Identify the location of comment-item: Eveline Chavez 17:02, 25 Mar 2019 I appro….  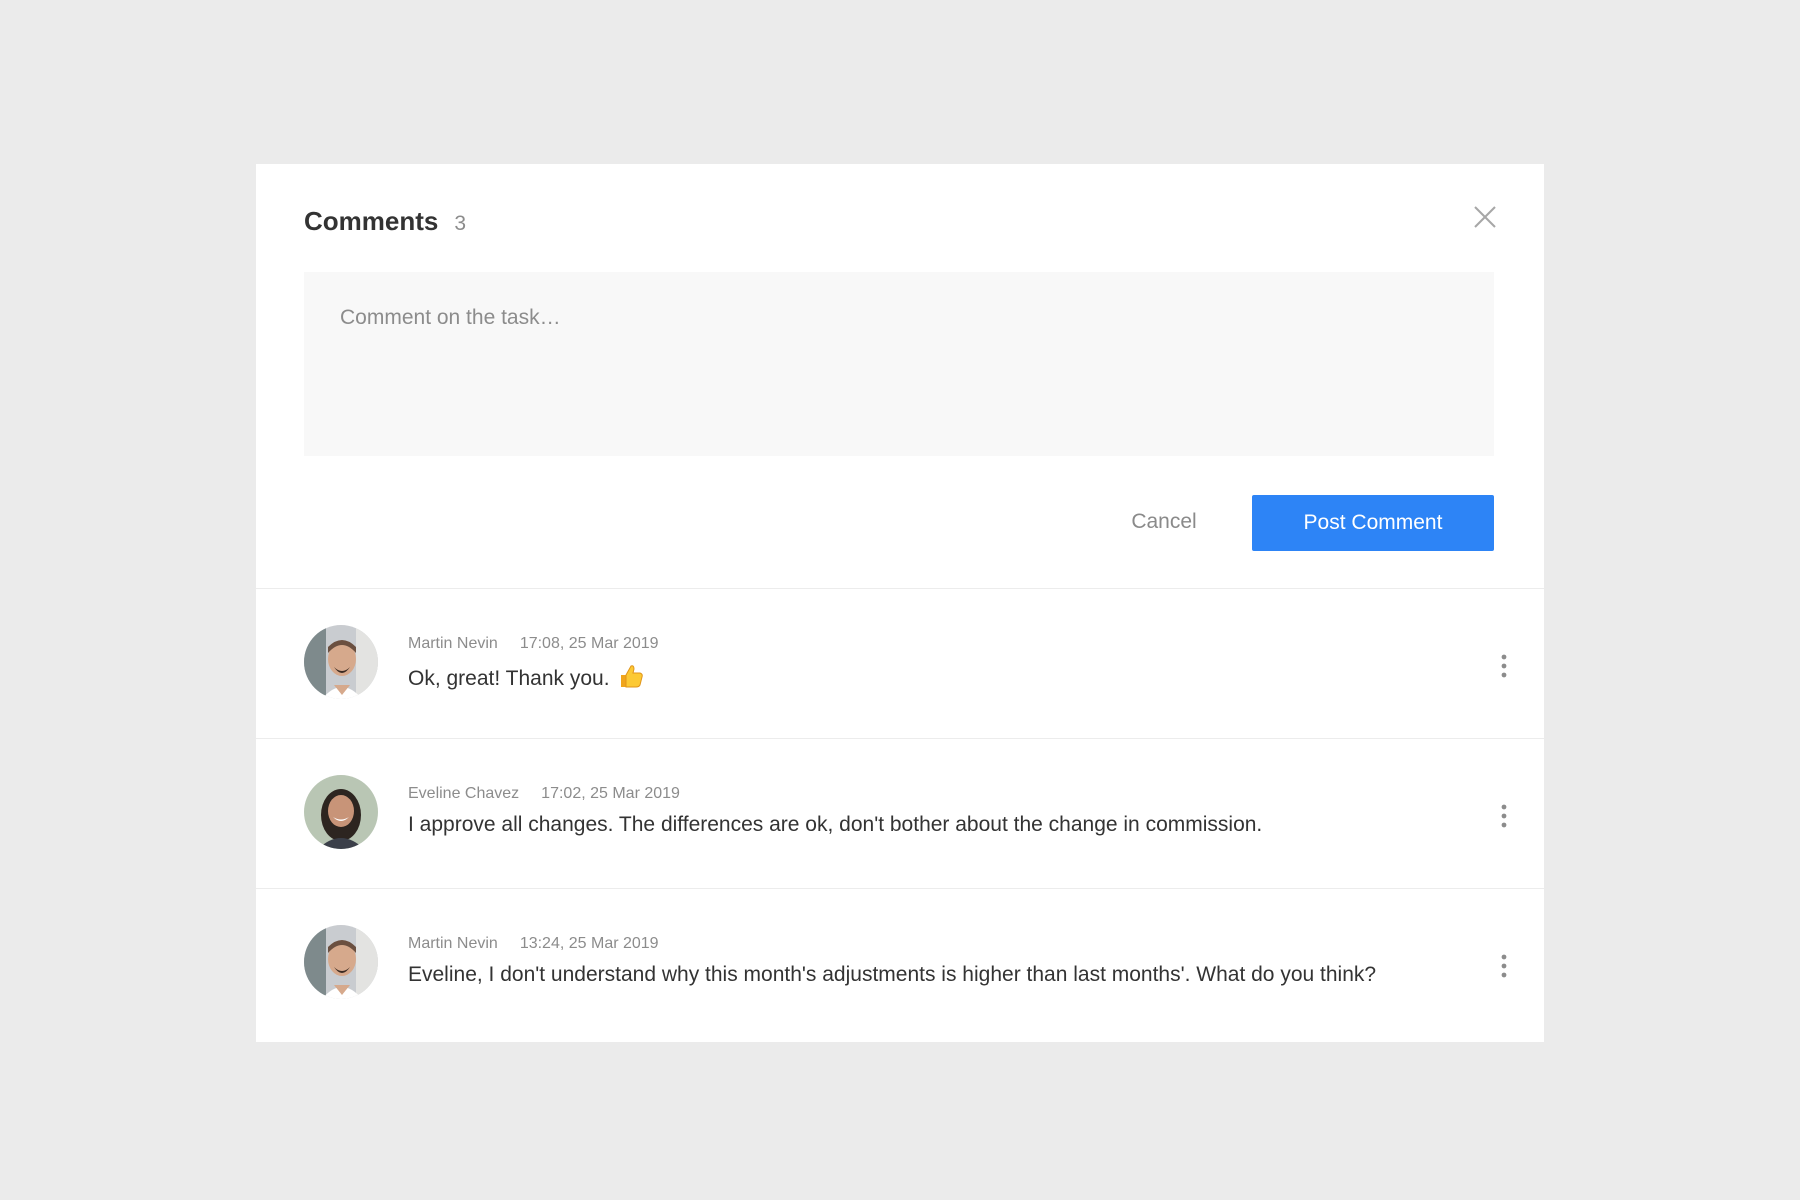
(900, 813).